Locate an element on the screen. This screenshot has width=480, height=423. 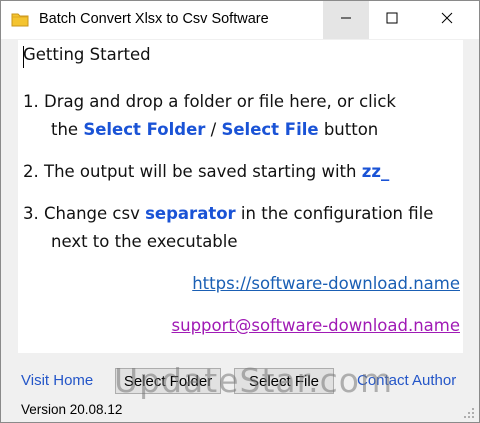
support-email-link: support@software-download.name is located at coordinates (316, 325).